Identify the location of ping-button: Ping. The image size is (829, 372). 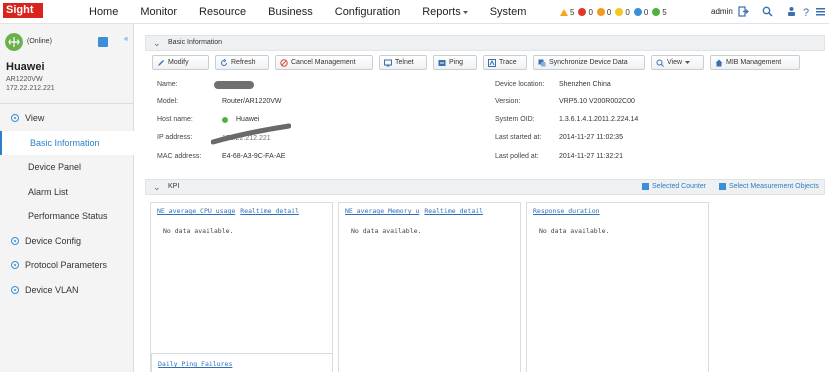
(455, 62).